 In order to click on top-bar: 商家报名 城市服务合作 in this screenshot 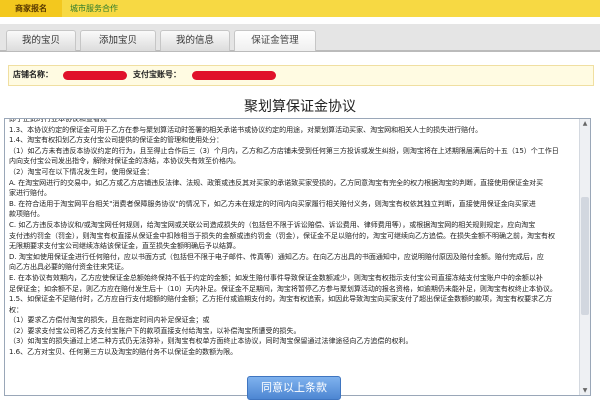, I will do `click(300, 8)`.